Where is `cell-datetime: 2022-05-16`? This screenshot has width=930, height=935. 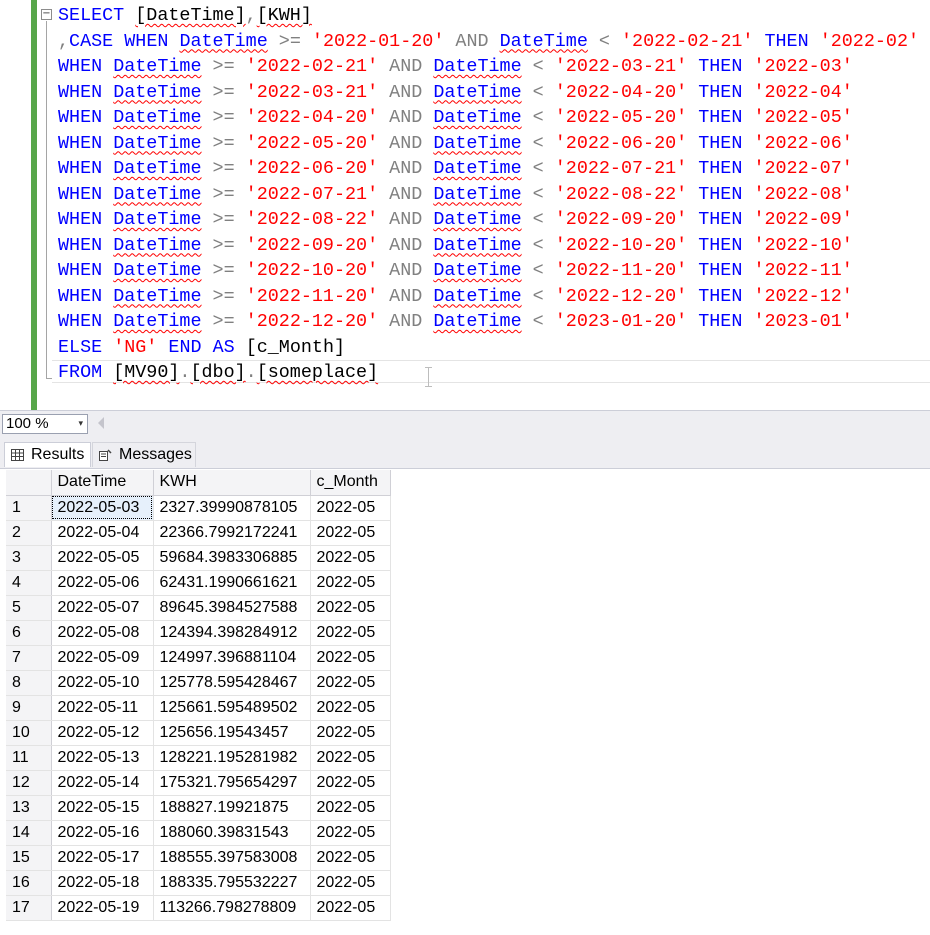
cell-datetime: 2022-05-16 is located at coordinates (102, 833).